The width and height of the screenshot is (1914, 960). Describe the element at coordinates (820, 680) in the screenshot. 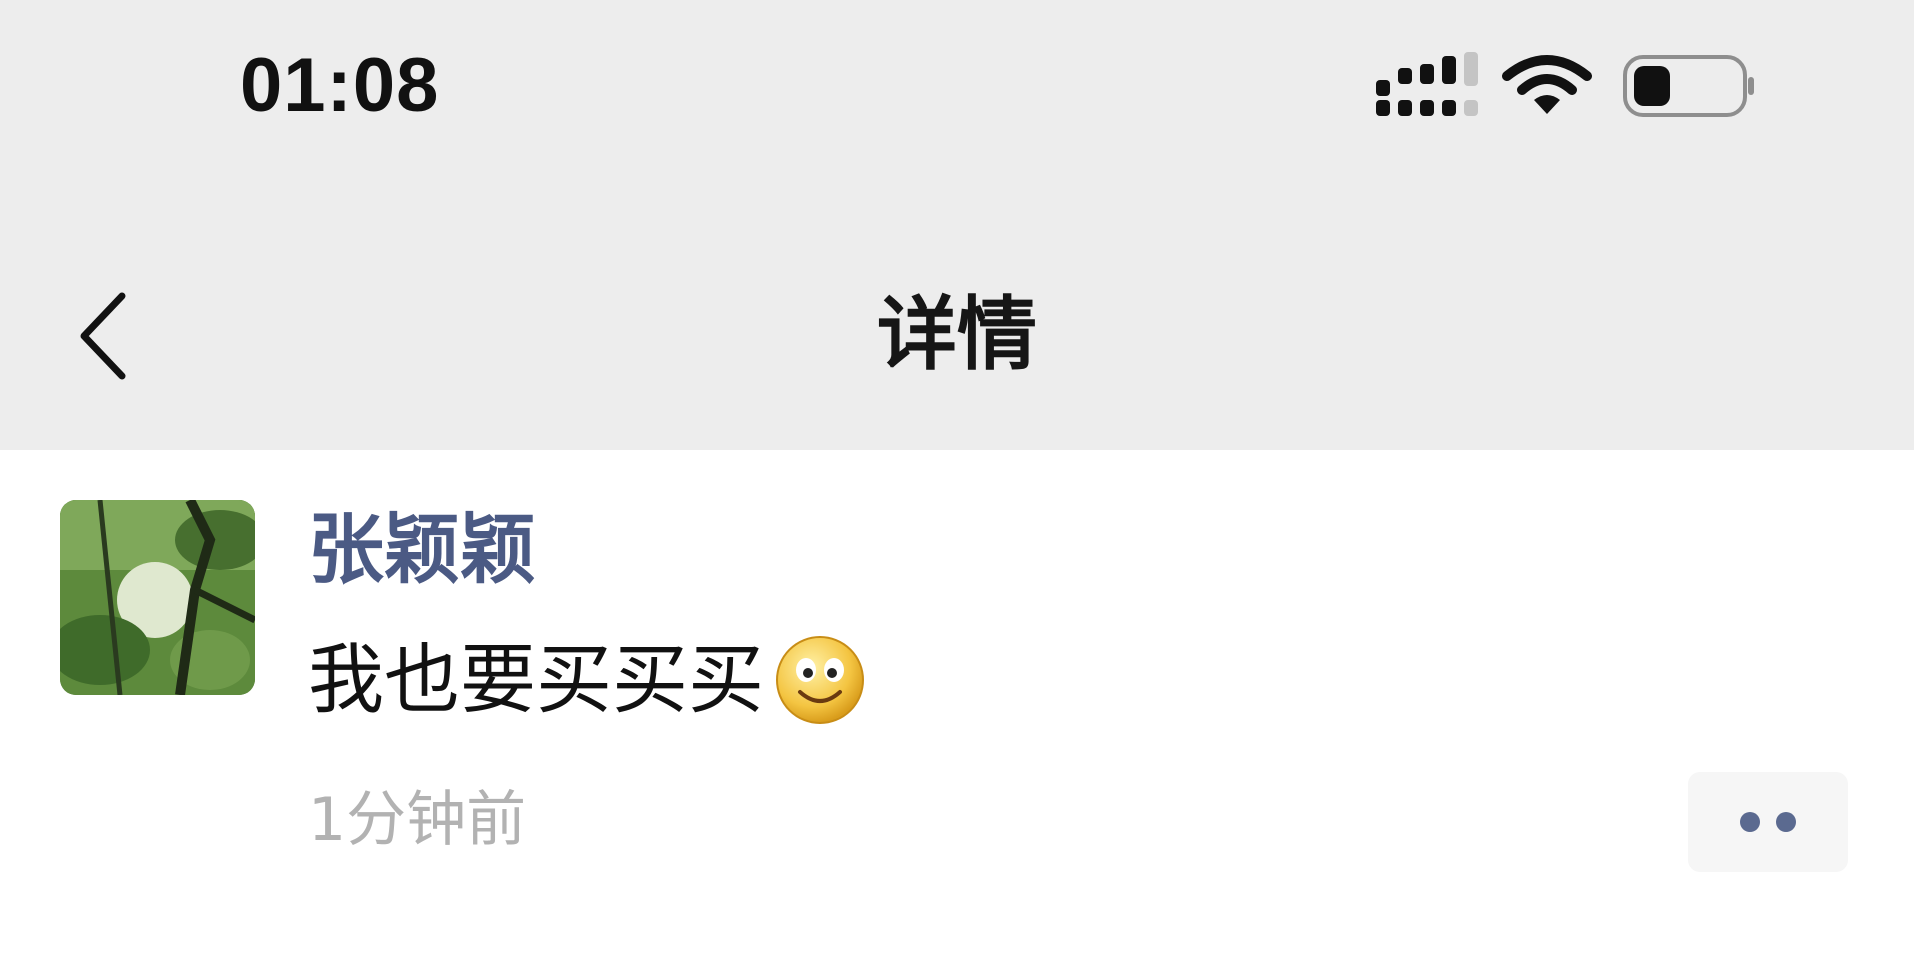

I see `smile-emoji-icon` at that location.